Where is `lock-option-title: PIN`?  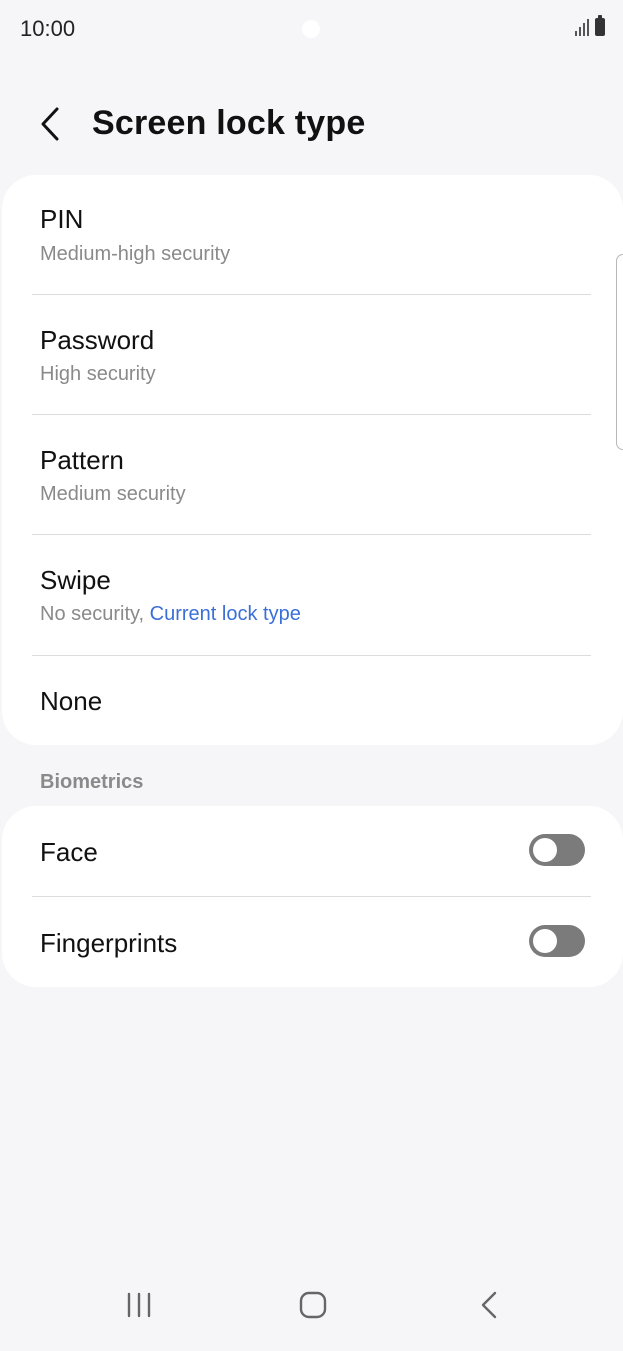
lock-option-title: PIN is located at coordinates (62, 219).